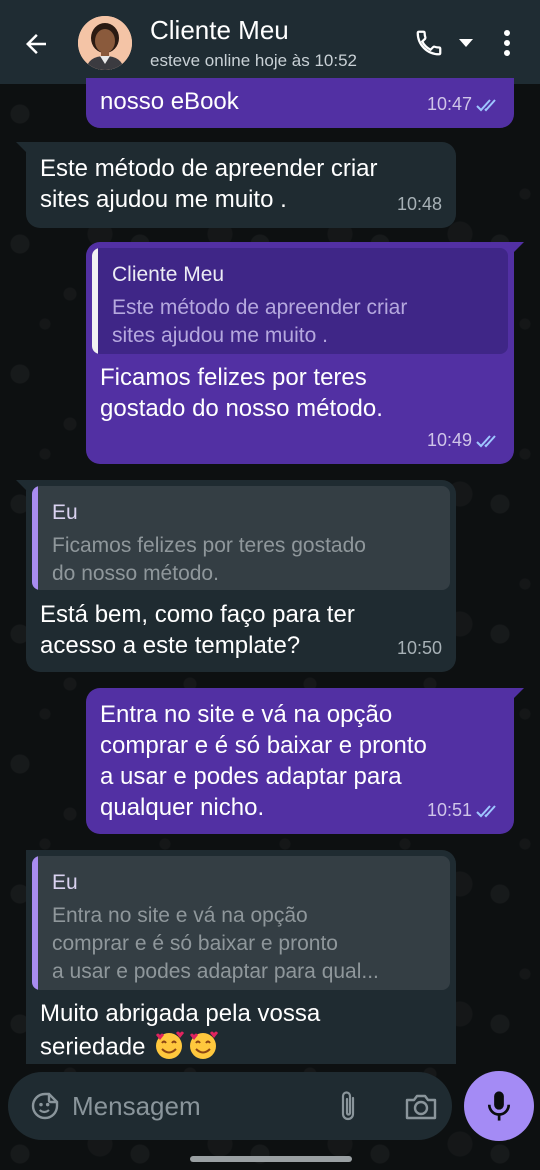 The height and width of the screenshot is (1170, 540). I want to click on microphone-icon, so click(499, 1106).